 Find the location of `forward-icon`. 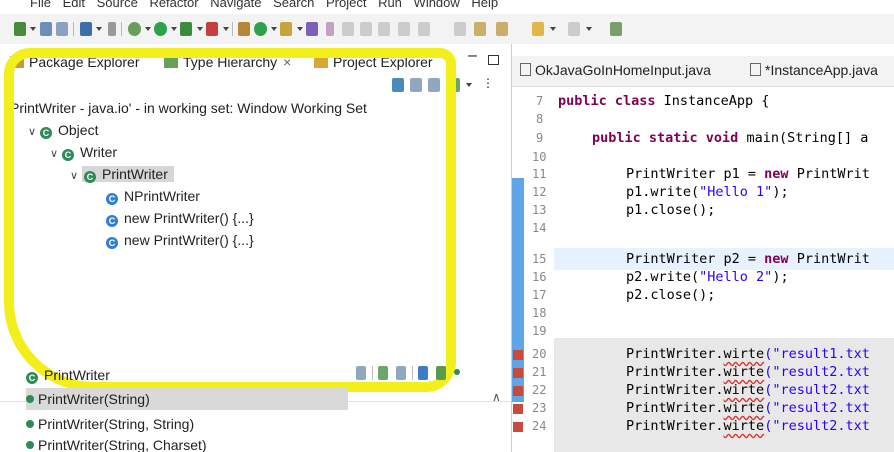

forward-icon is located at coordinates (502, 29).